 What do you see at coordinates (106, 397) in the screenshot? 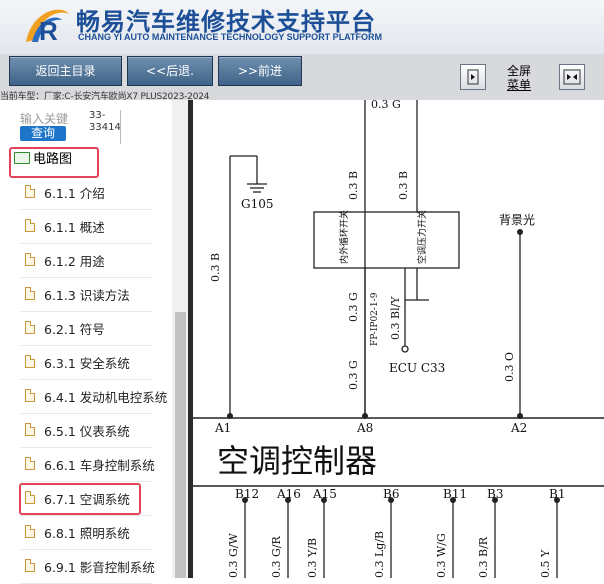
I see `tree-item-label: 6.4.1 发动机电控系统` at bounding box center [106, 397].